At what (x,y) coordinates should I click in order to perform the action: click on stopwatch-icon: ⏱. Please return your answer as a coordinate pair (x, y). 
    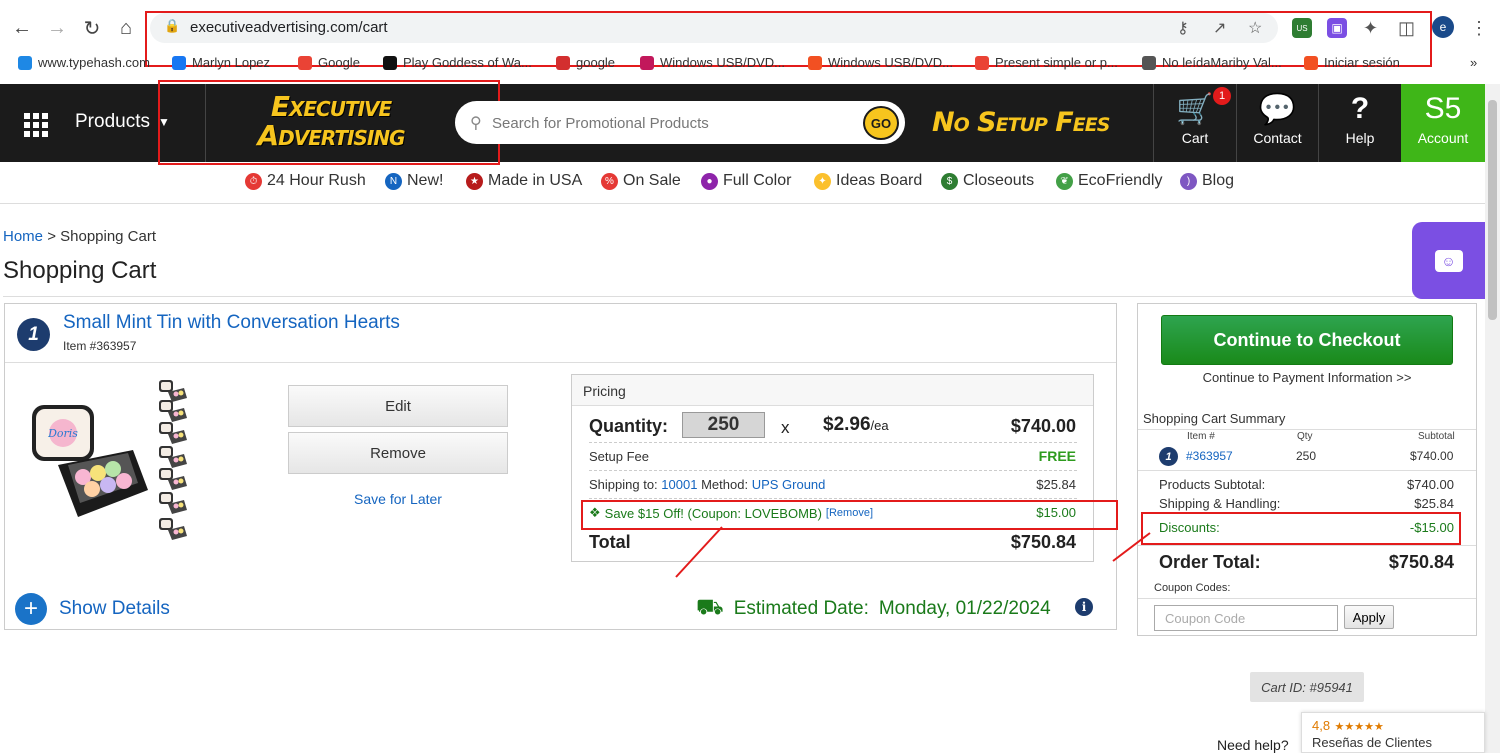
    Looking at the image, I should click on (253, 181).